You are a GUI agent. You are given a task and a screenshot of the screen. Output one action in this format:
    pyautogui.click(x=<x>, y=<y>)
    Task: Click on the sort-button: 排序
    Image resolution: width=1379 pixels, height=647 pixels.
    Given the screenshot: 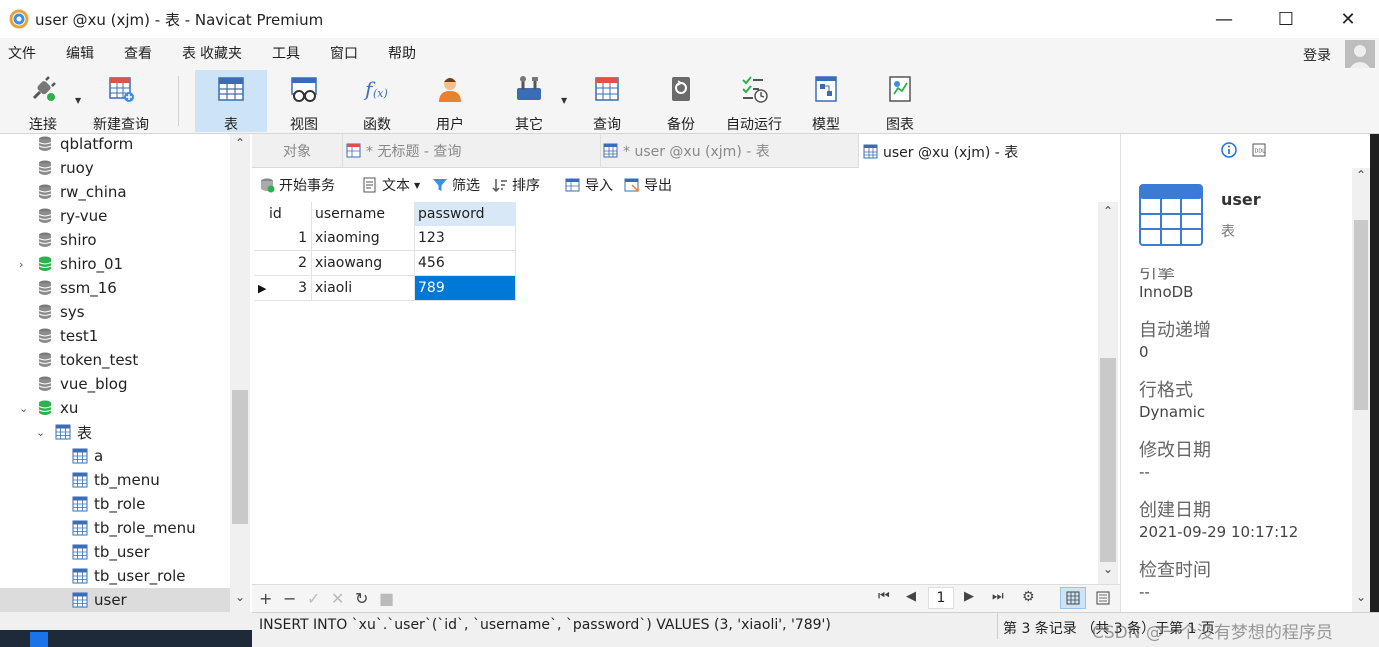 What is the action you would take?
    pyautogui.click(x=516, y=185)
    